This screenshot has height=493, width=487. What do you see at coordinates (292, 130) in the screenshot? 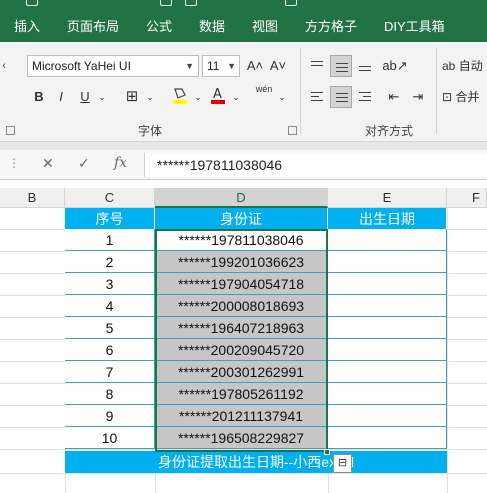
I see `font-dialog-launcher-icon` at bounding box center [292, 130].